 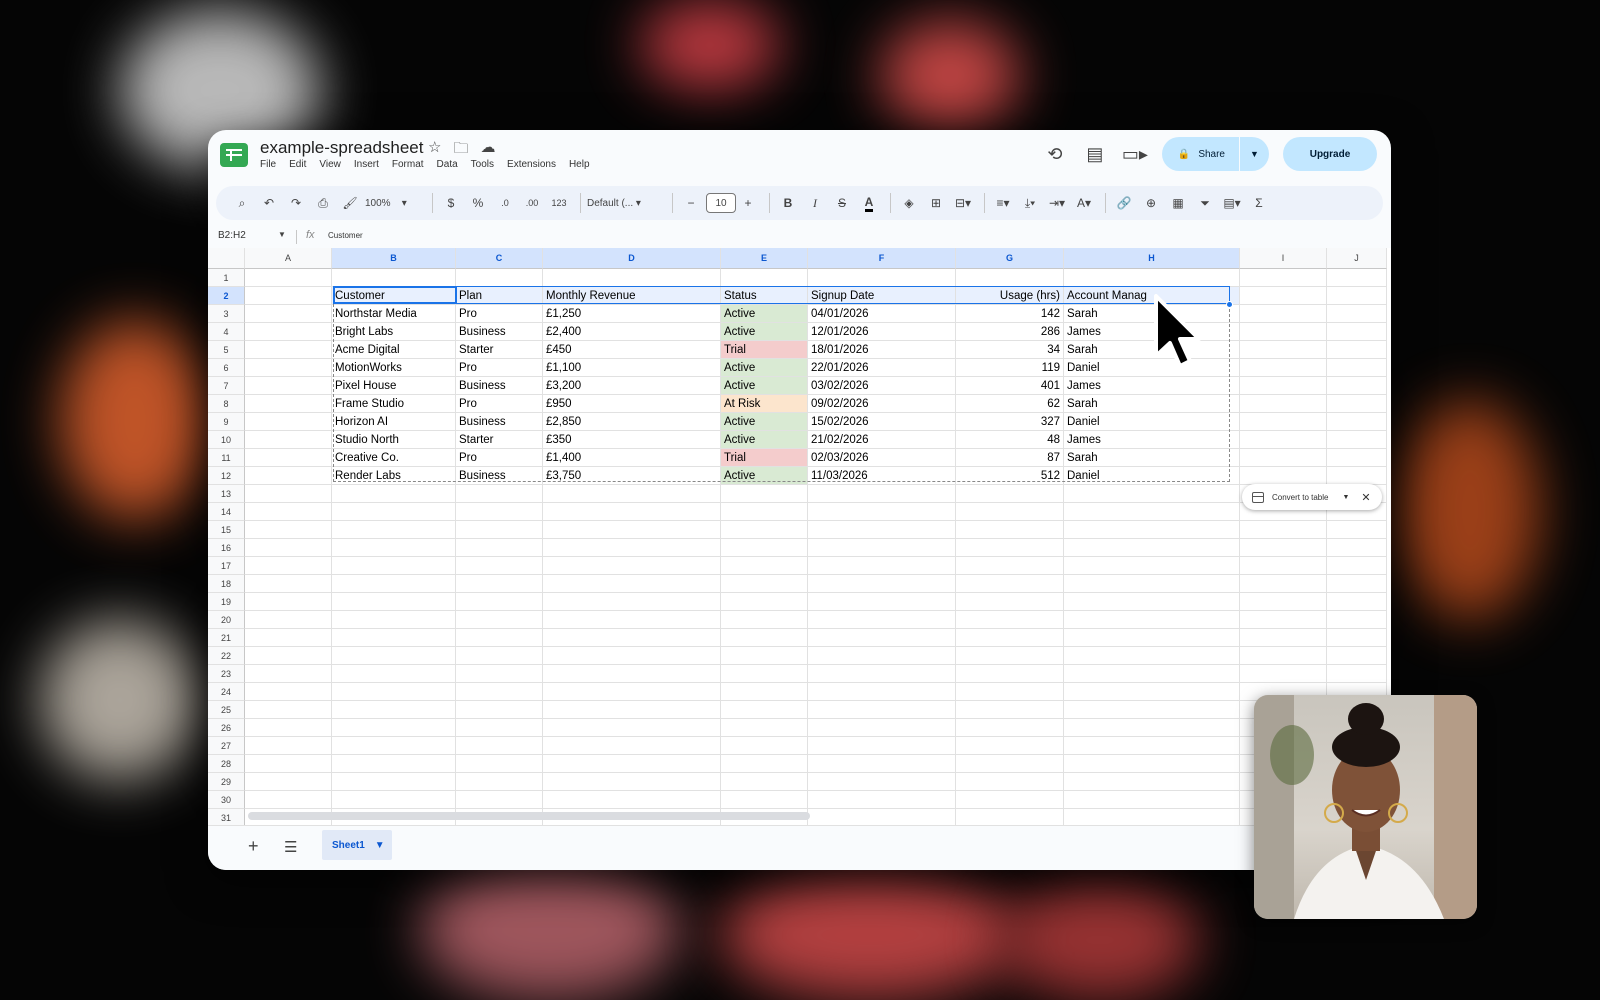 I want to click on select-all-corner, so click(x=226, y=258).